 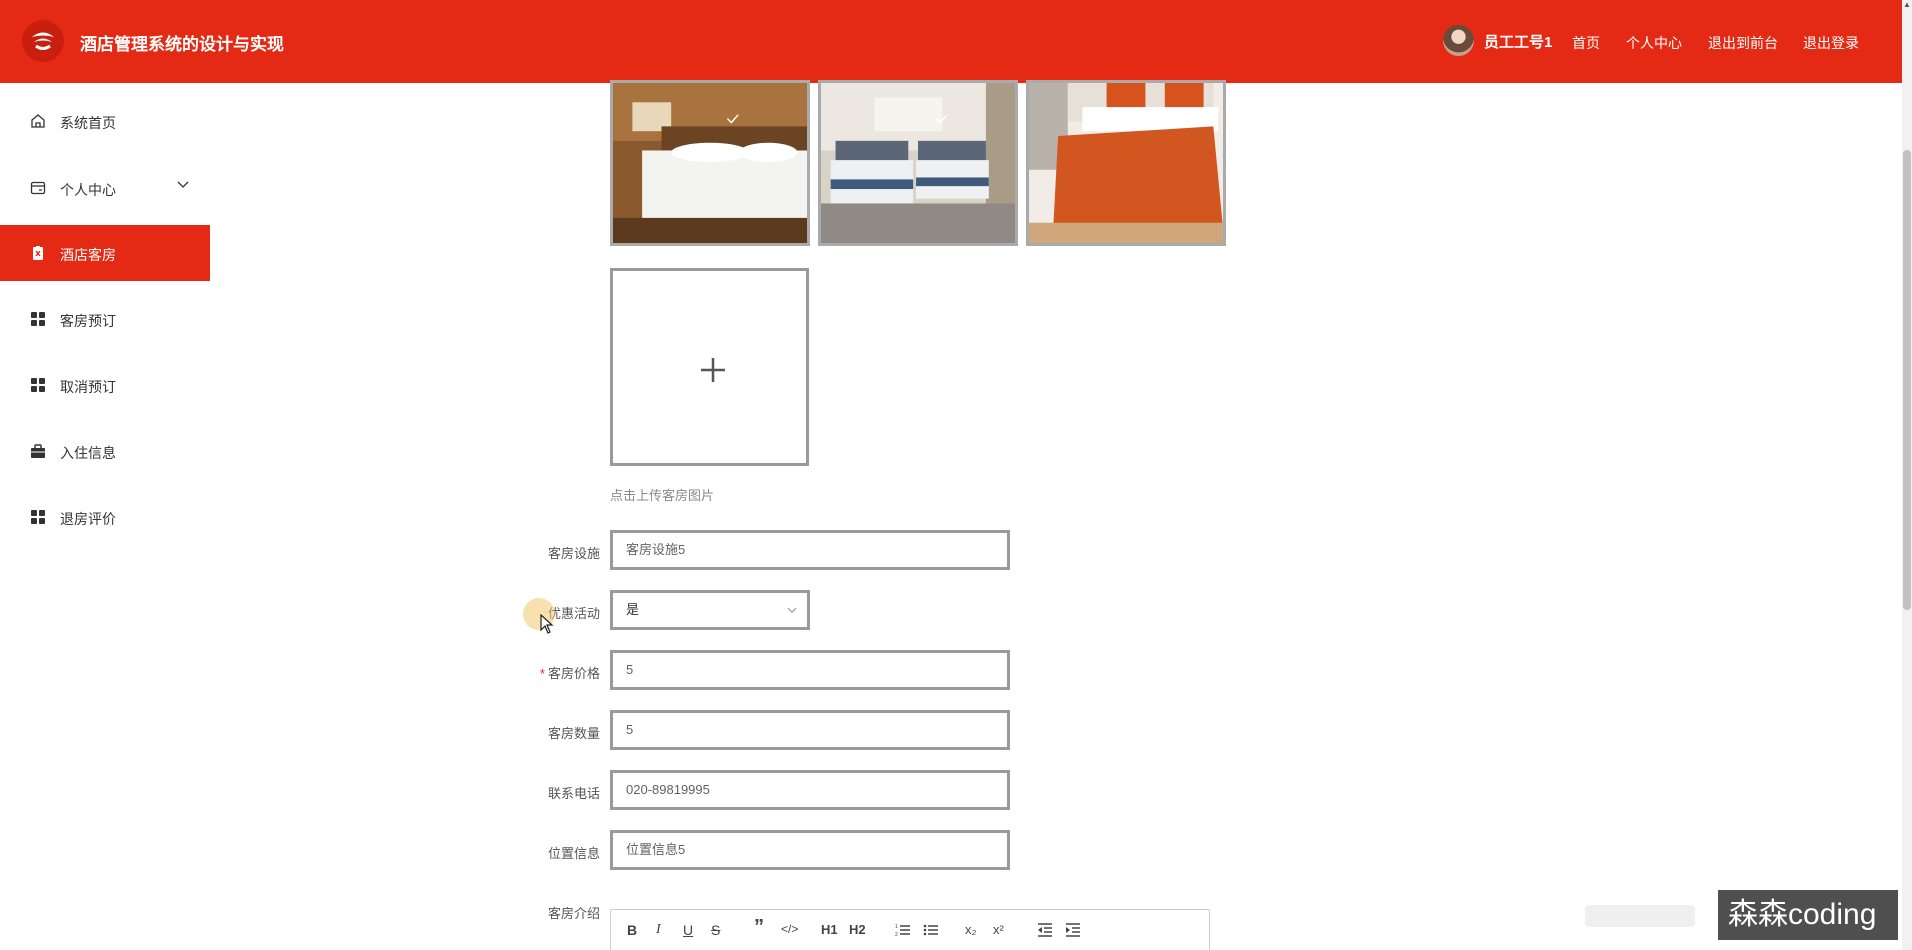 What do you see at coordinates (1743, 43) in the screenshot?
I see `nav-frontend-link: 退出到前台` at bounding box center [1743, 43].